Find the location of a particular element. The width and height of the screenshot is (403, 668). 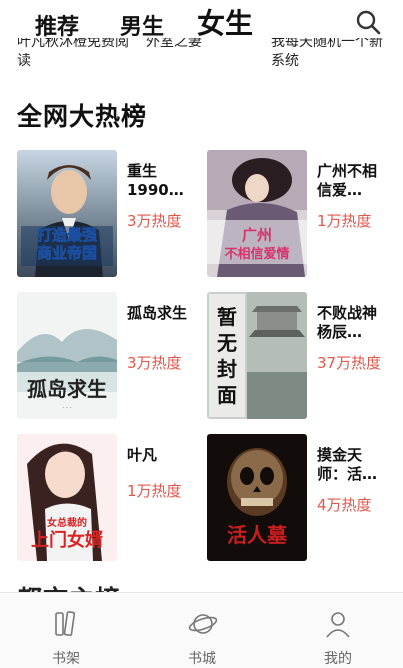

book-card: 活人墓 摸金天师：活… 4万热度 is located at coordinates (299, 499).